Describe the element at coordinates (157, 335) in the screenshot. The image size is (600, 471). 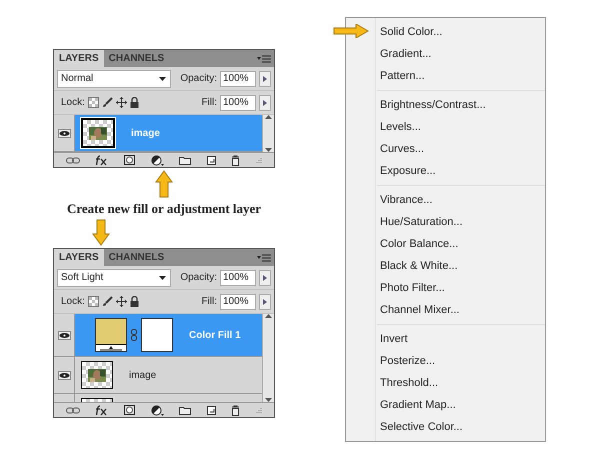
I see `layer-mask-thumbnail` at that location.